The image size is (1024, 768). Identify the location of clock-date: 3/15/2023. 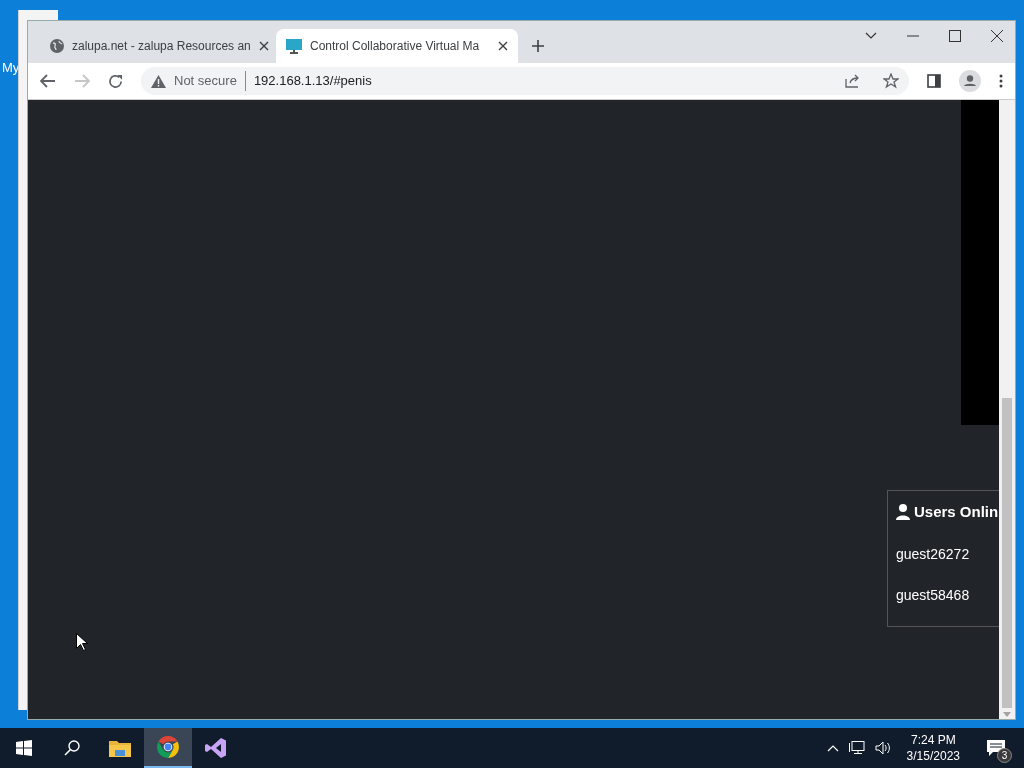
(933, 756).